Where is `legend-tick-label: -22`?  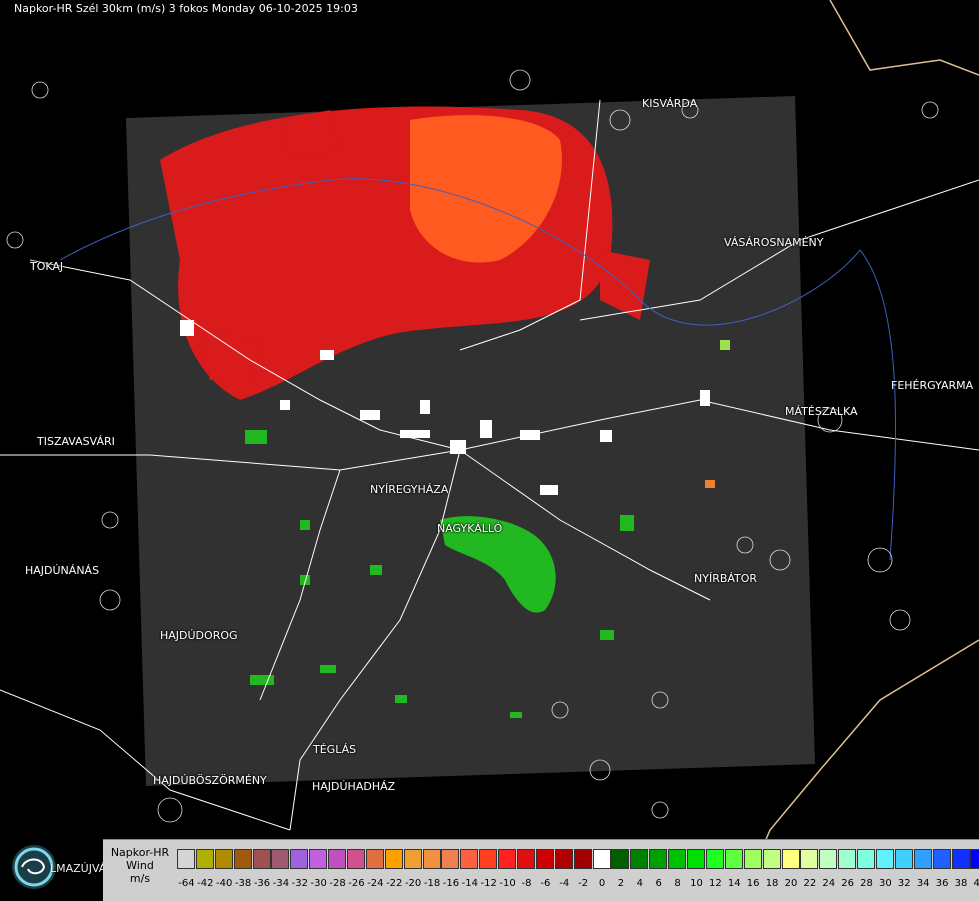 legend-tick-label: -22 is located at coordinates (394, 883).